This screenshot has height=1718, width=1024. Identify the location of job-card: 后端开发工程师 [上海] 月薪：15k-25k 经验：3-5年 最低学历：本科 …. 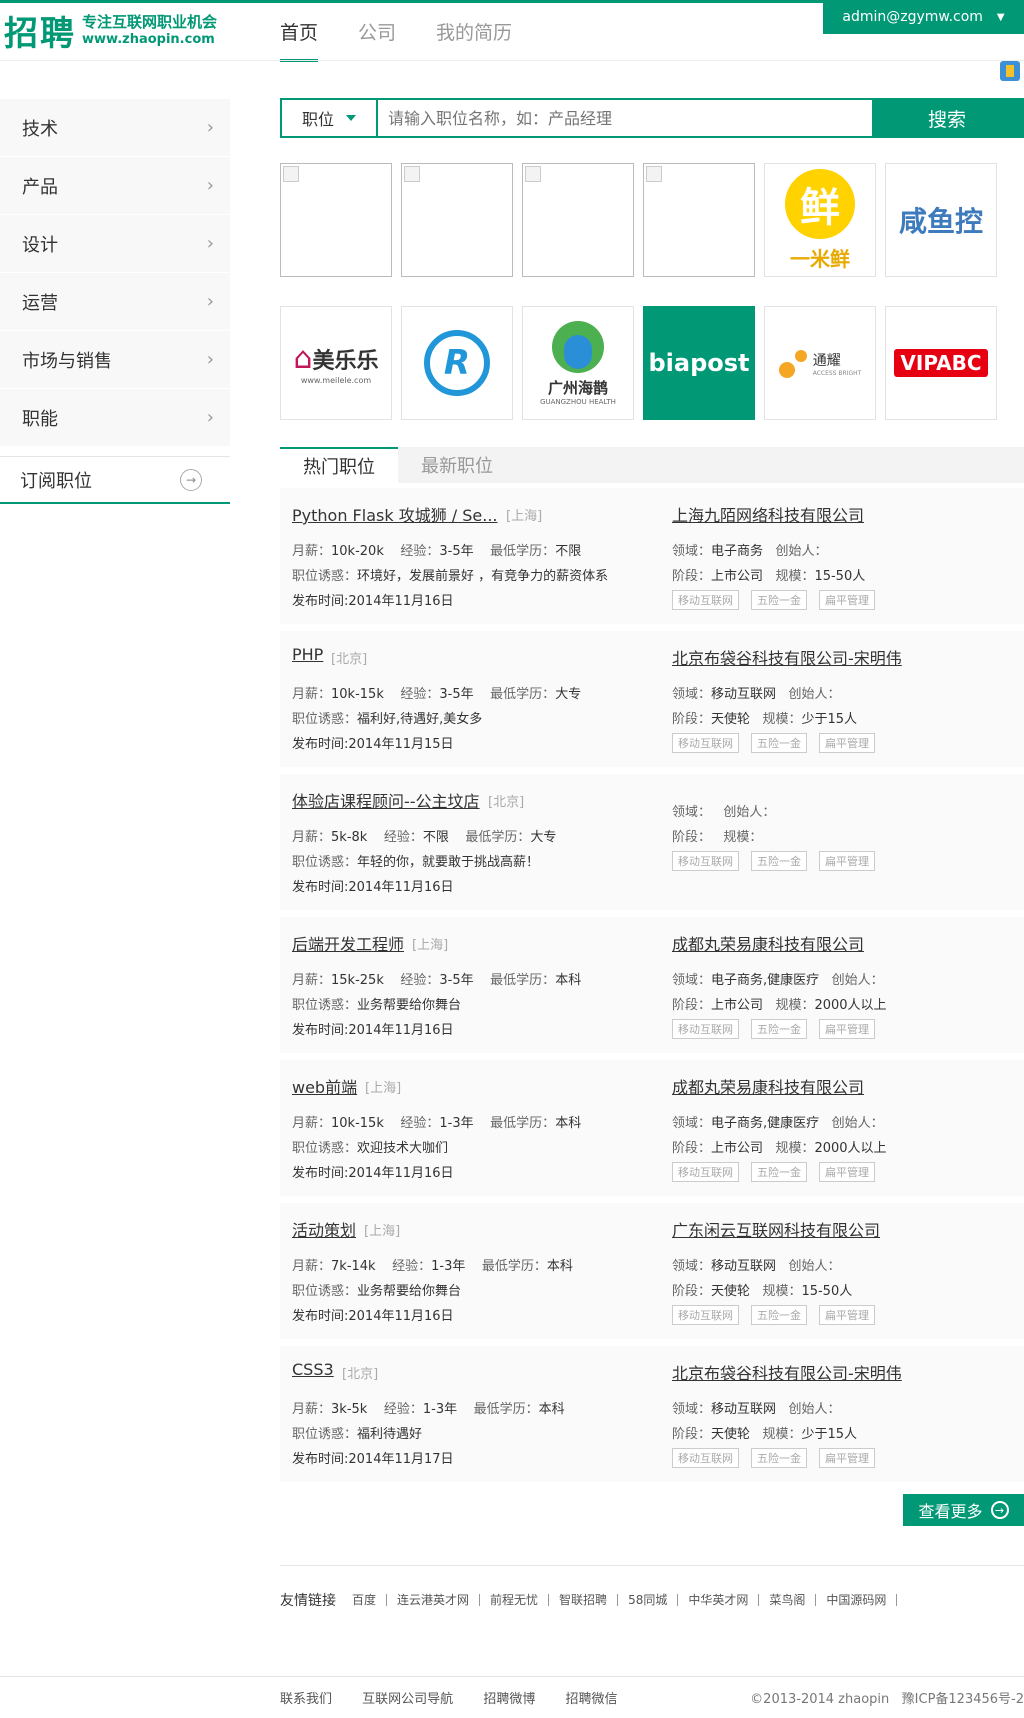
(652, 985).